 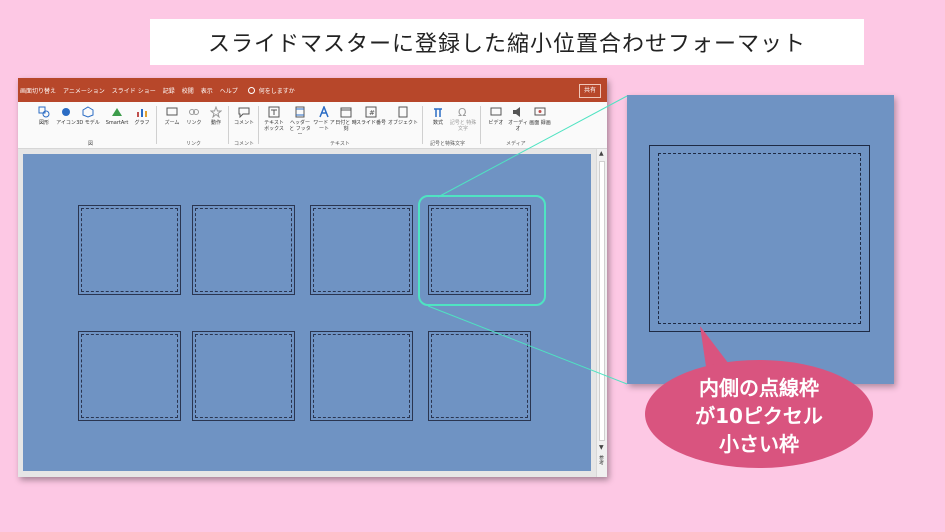 I want to click on callout-text: 内側の点線枠 が10ピクセル 小さい枠, so click(x=759, y=416).